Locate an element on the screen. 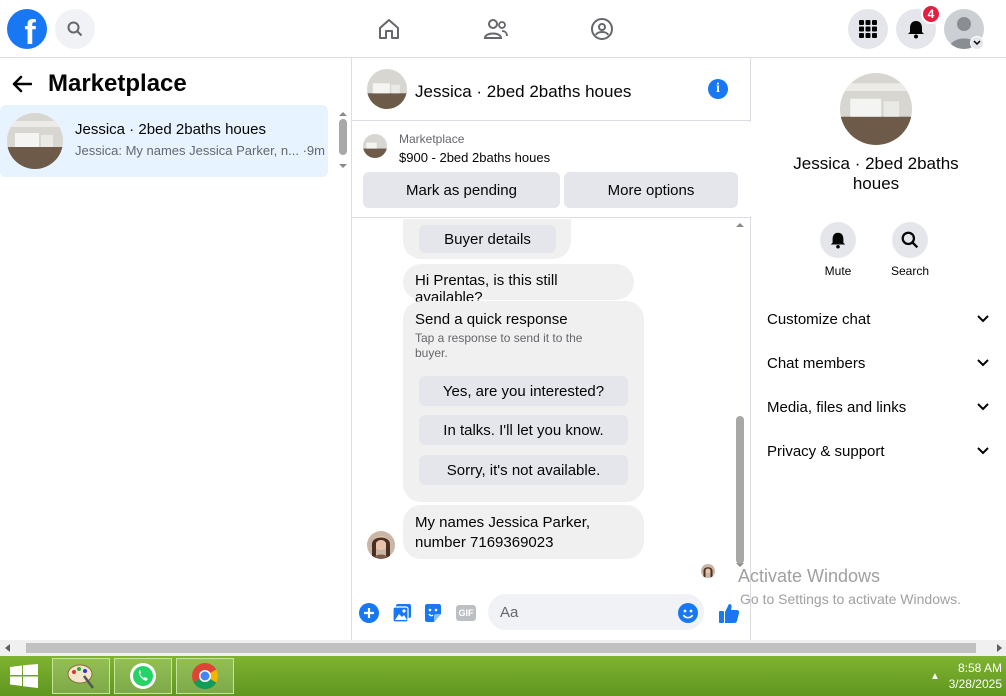 The width and height of the screenshot is (1006, 696). like-button is located at coordinates (729, 613).